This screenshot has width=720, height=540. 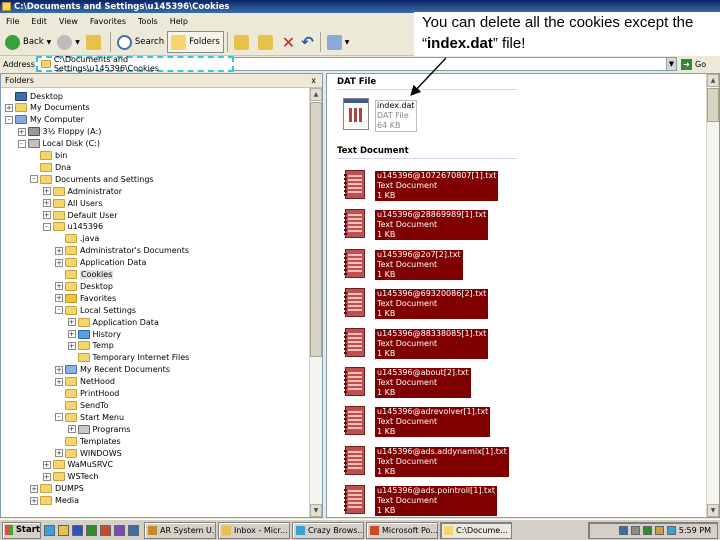 I want to click on file-list-scrollbar: ▲ ▼, so click(x=712, y=295).